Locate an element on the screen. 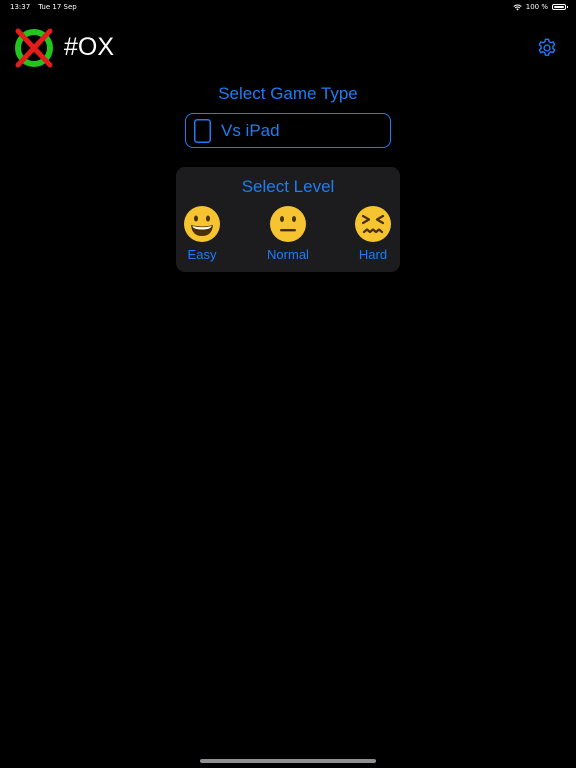 Image resolution: width=576 pixels, height=768 pixels. level-normal-button: Normal is located at coordinates (288, 233).